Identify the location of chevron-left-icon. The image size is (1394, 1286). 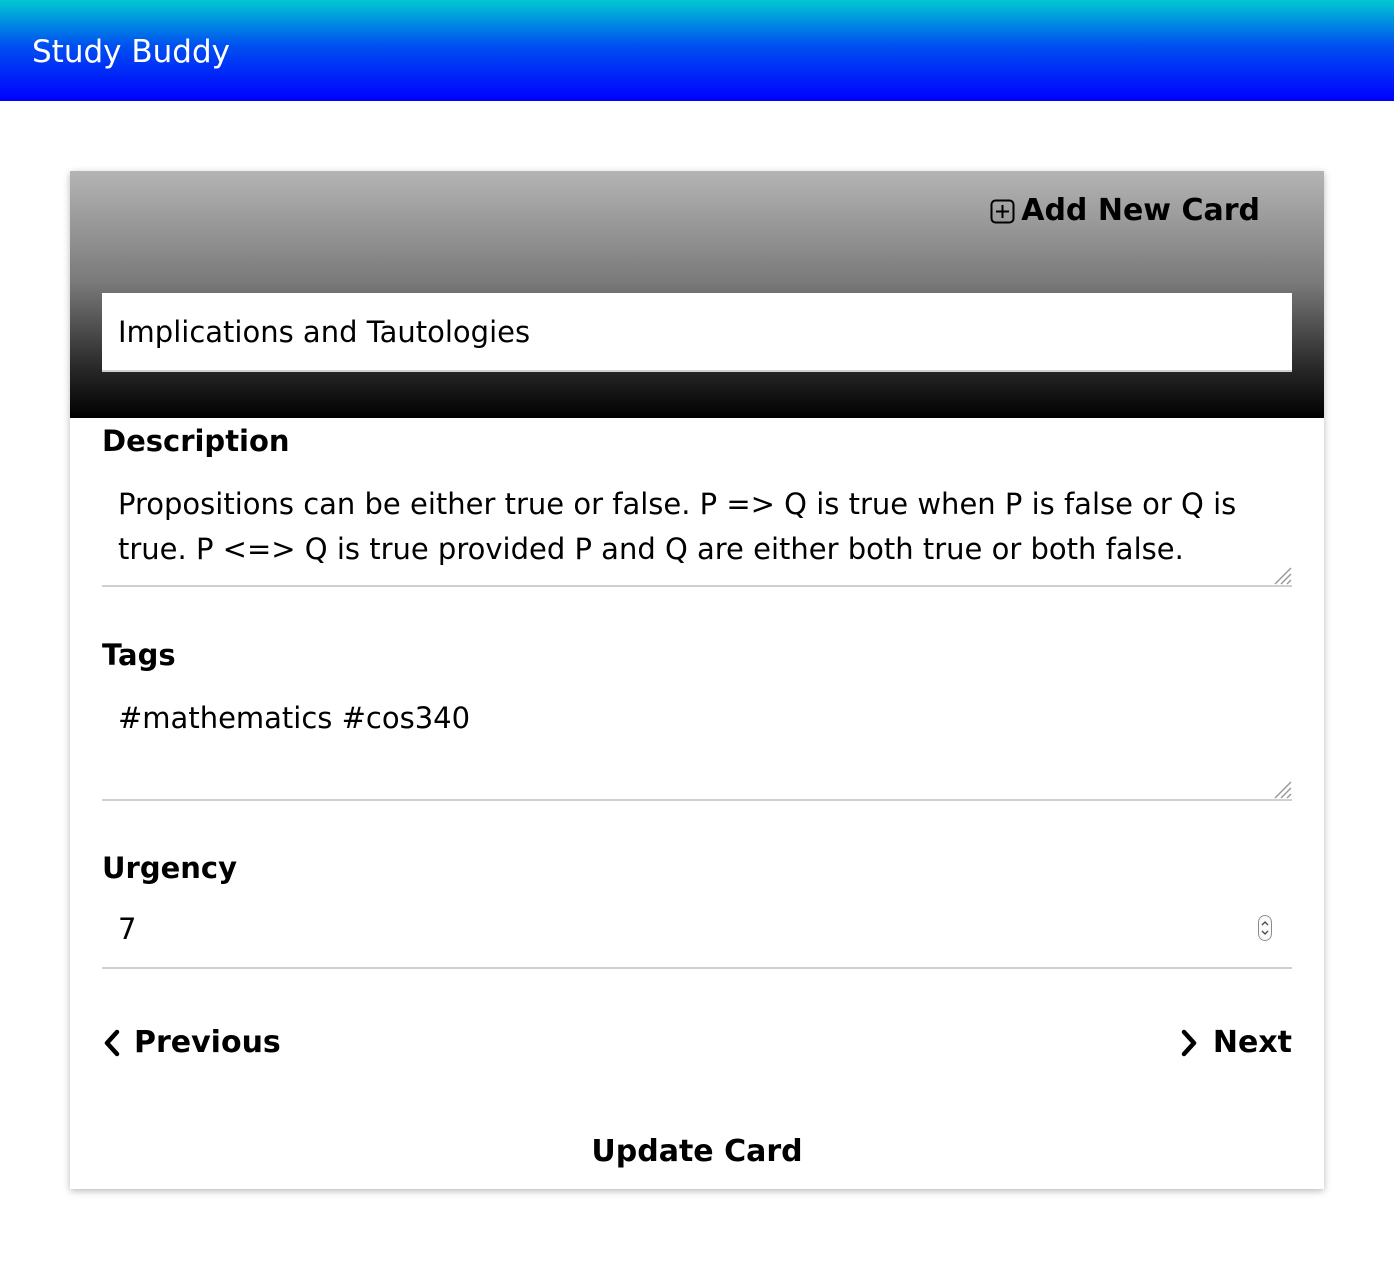
(112, 1043).